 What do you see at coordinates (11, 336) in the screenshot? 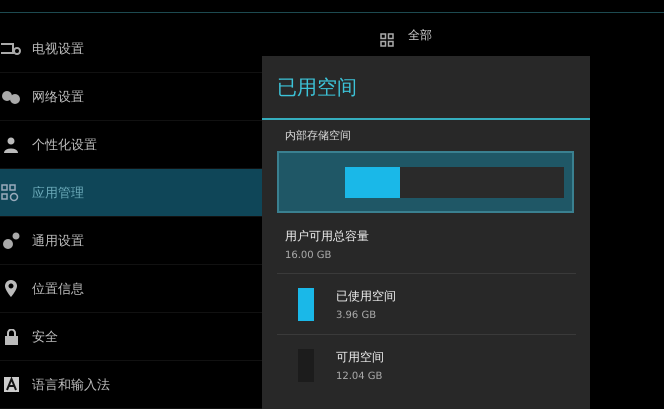
I see `lock-icon` at bounding box center [11, 336].